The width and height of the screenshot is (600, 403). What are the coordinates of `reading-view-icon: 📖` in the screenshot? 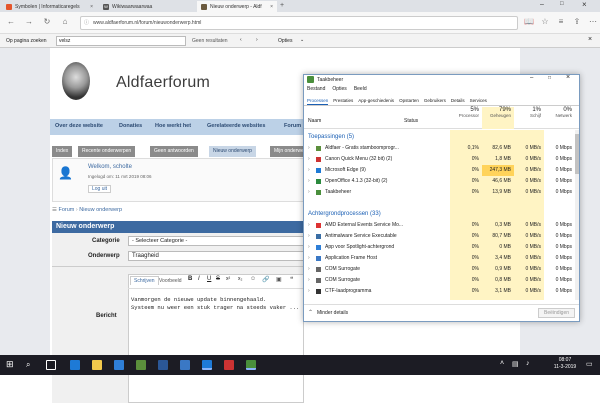 It's located at (529, 22).